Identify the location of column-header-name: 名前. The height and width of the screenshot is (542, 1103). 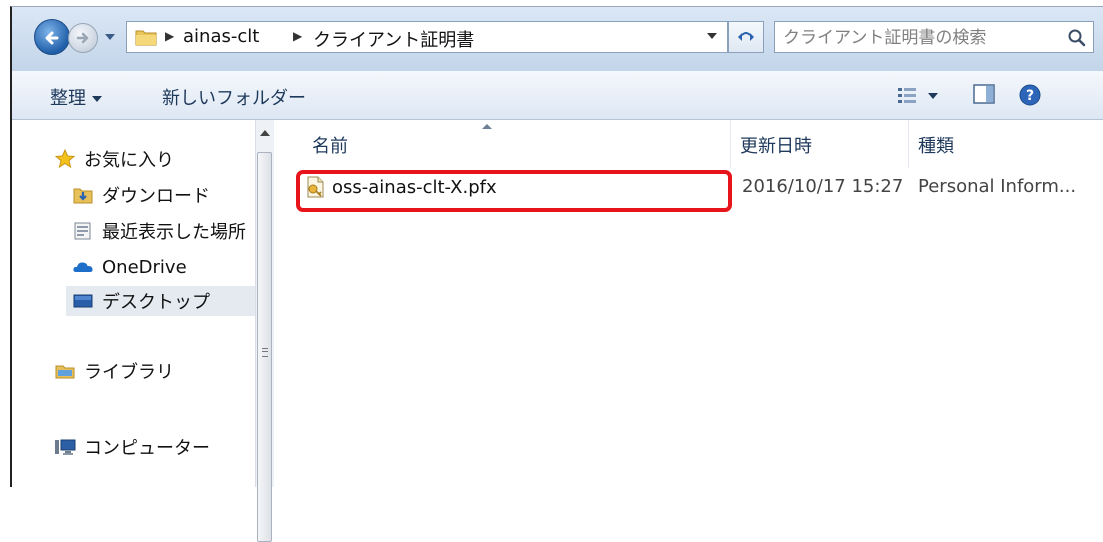
(330, 145).